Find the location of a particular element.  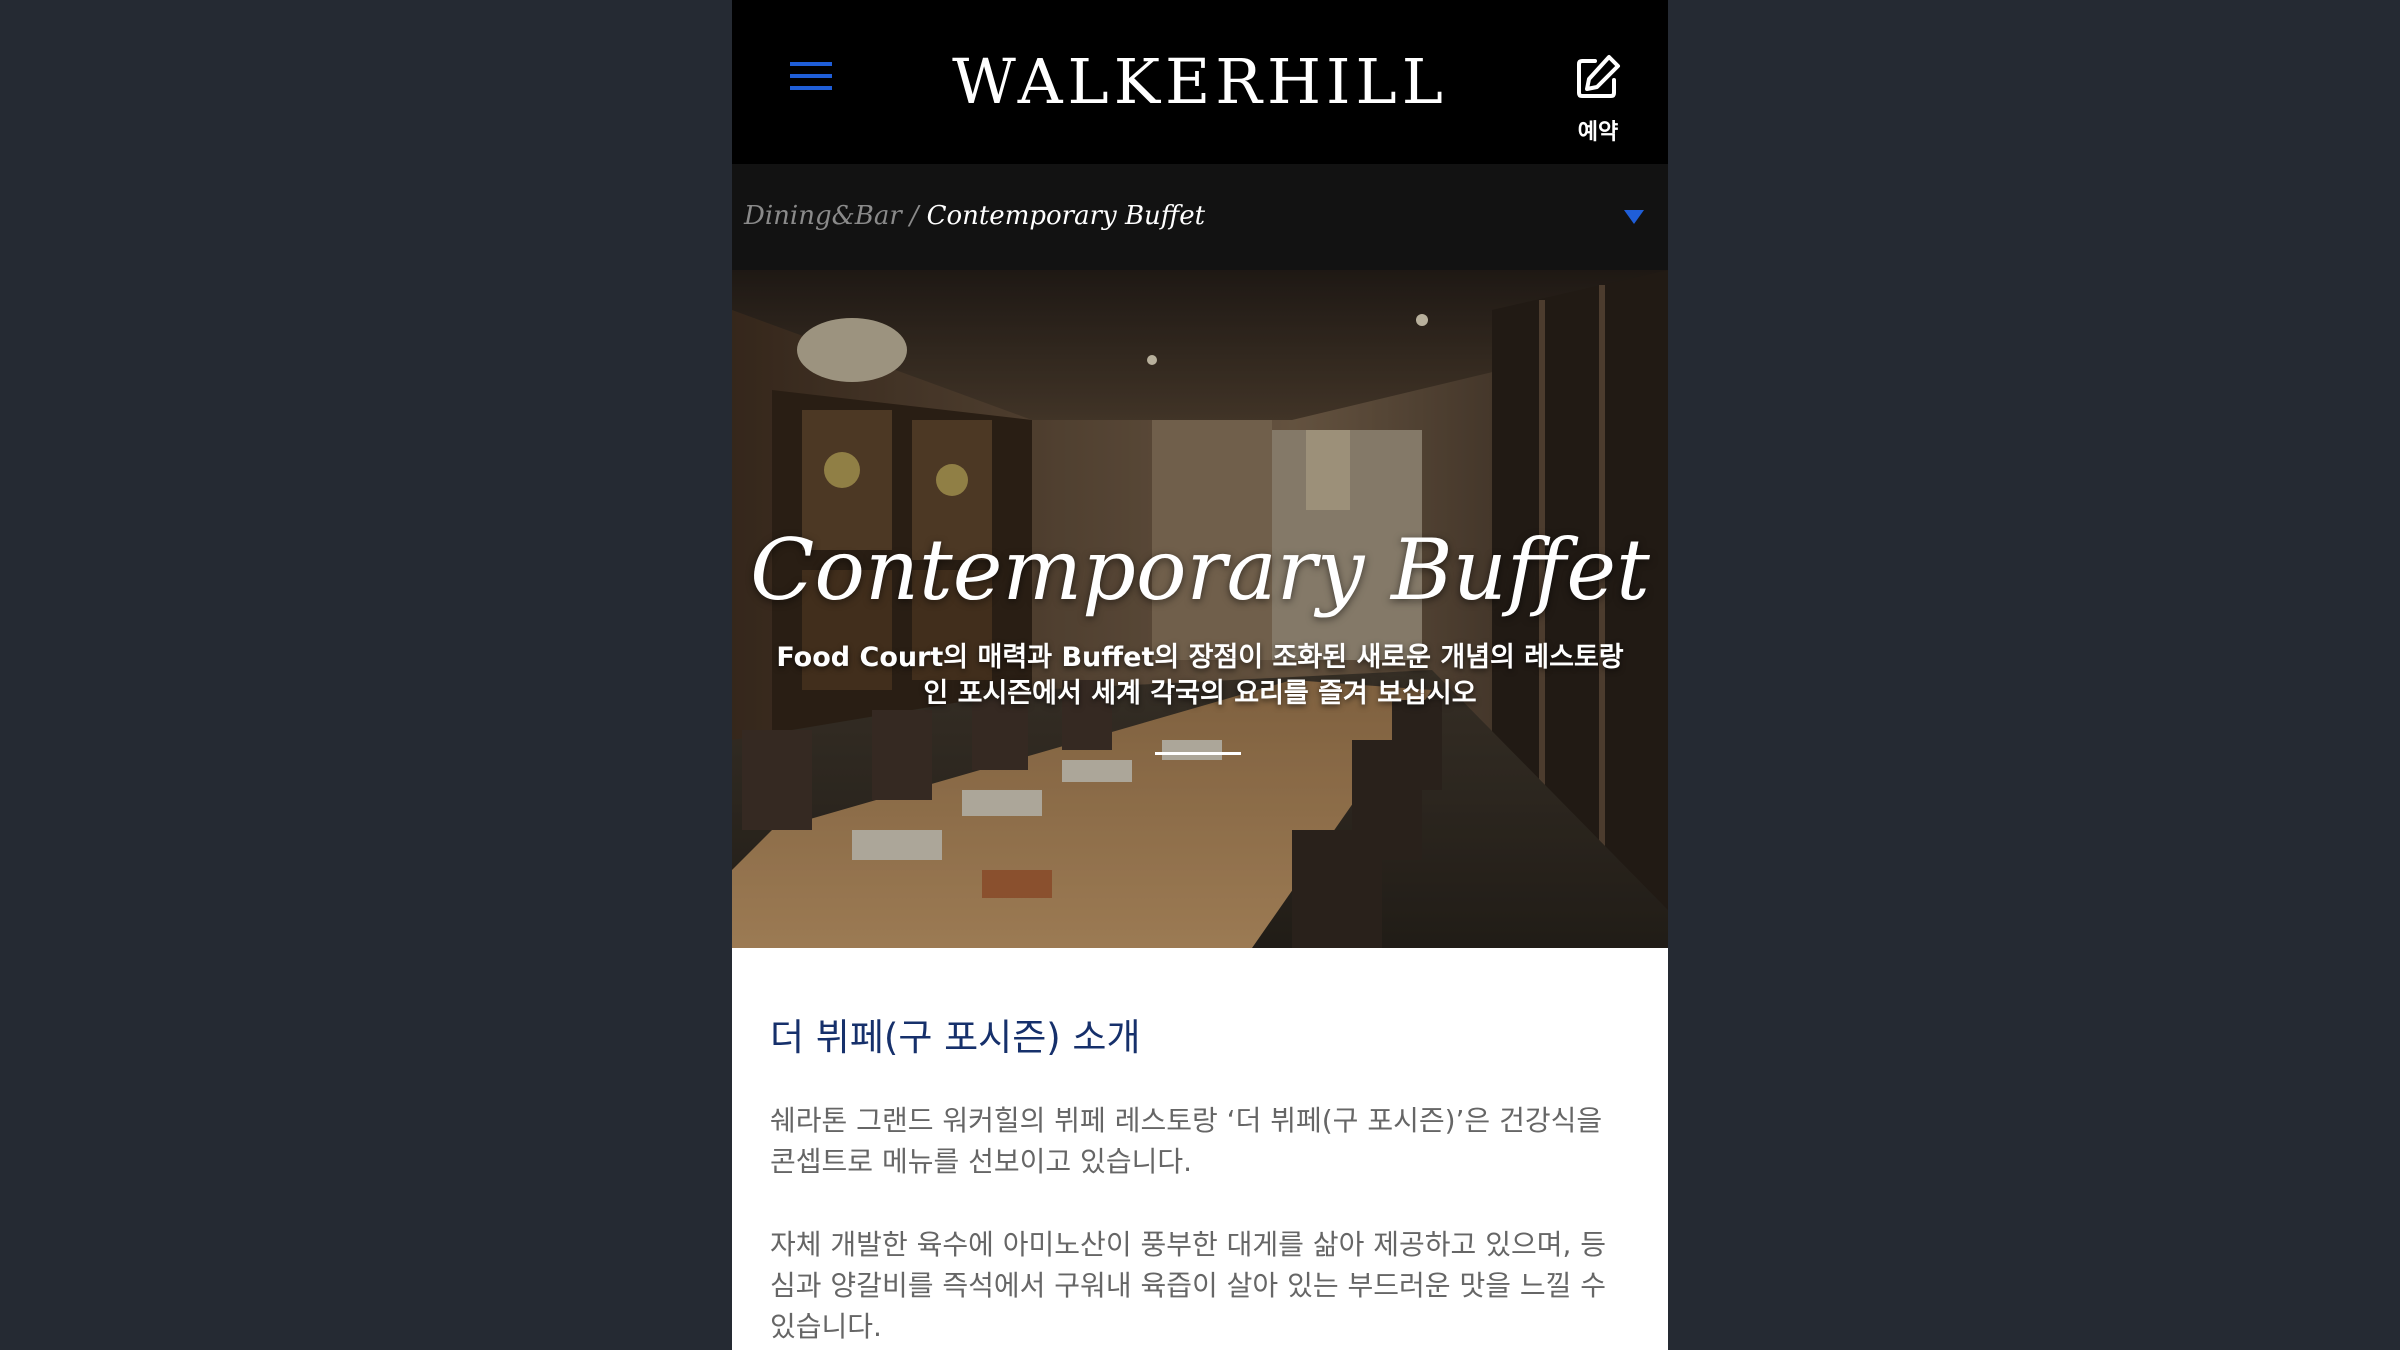

hero-title: Contemporary Buffet is located at coordinates (1200, 570).